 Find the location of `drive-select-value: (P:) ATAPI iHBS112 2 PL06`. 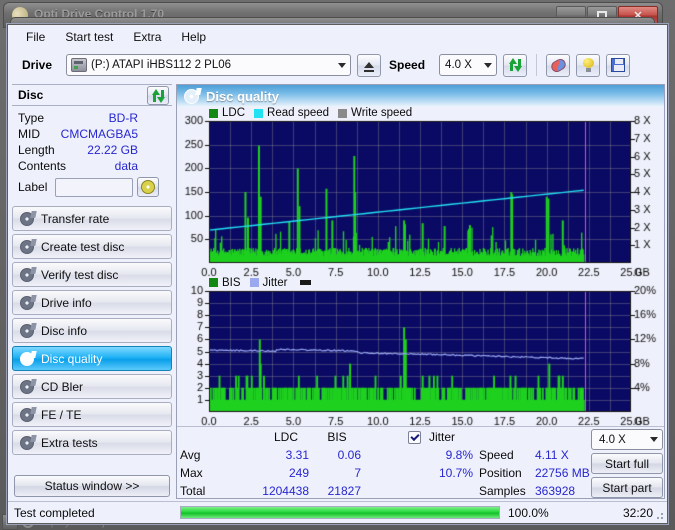

drive-select-value: (P:) ATAPI iHBS112 2 PL06 is located at coordinates (161, 65).